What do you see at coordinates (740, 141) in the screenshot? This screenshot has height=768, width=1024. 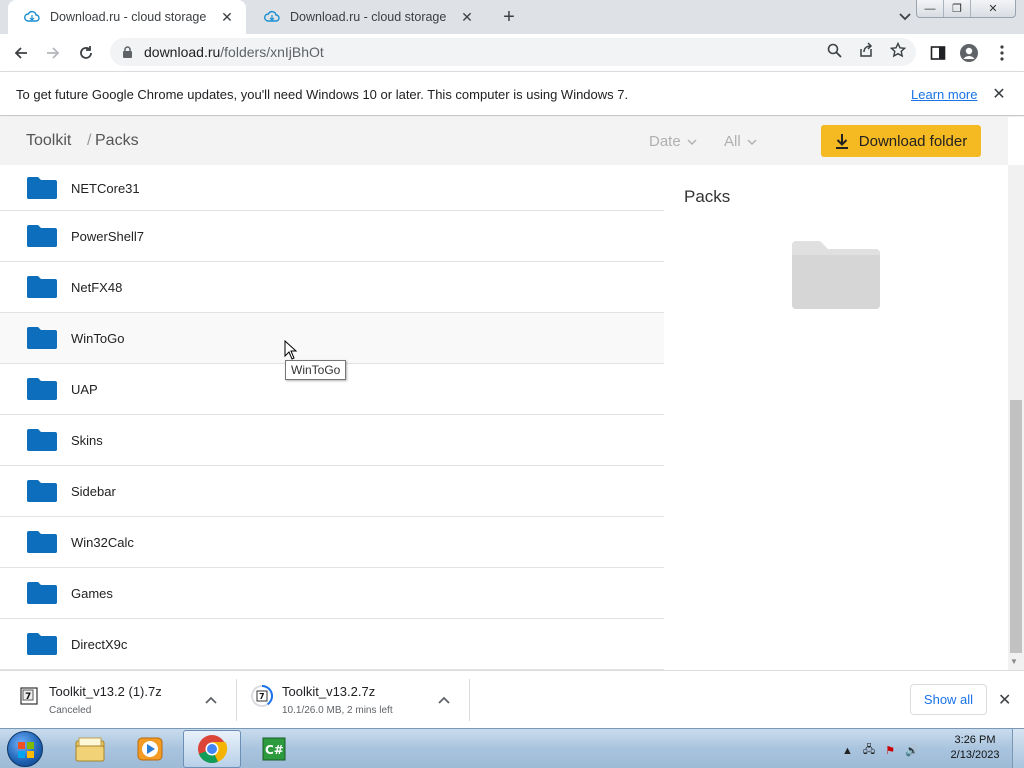 I see `type-filter-dropdown: All` at bounding box center [740, 141].